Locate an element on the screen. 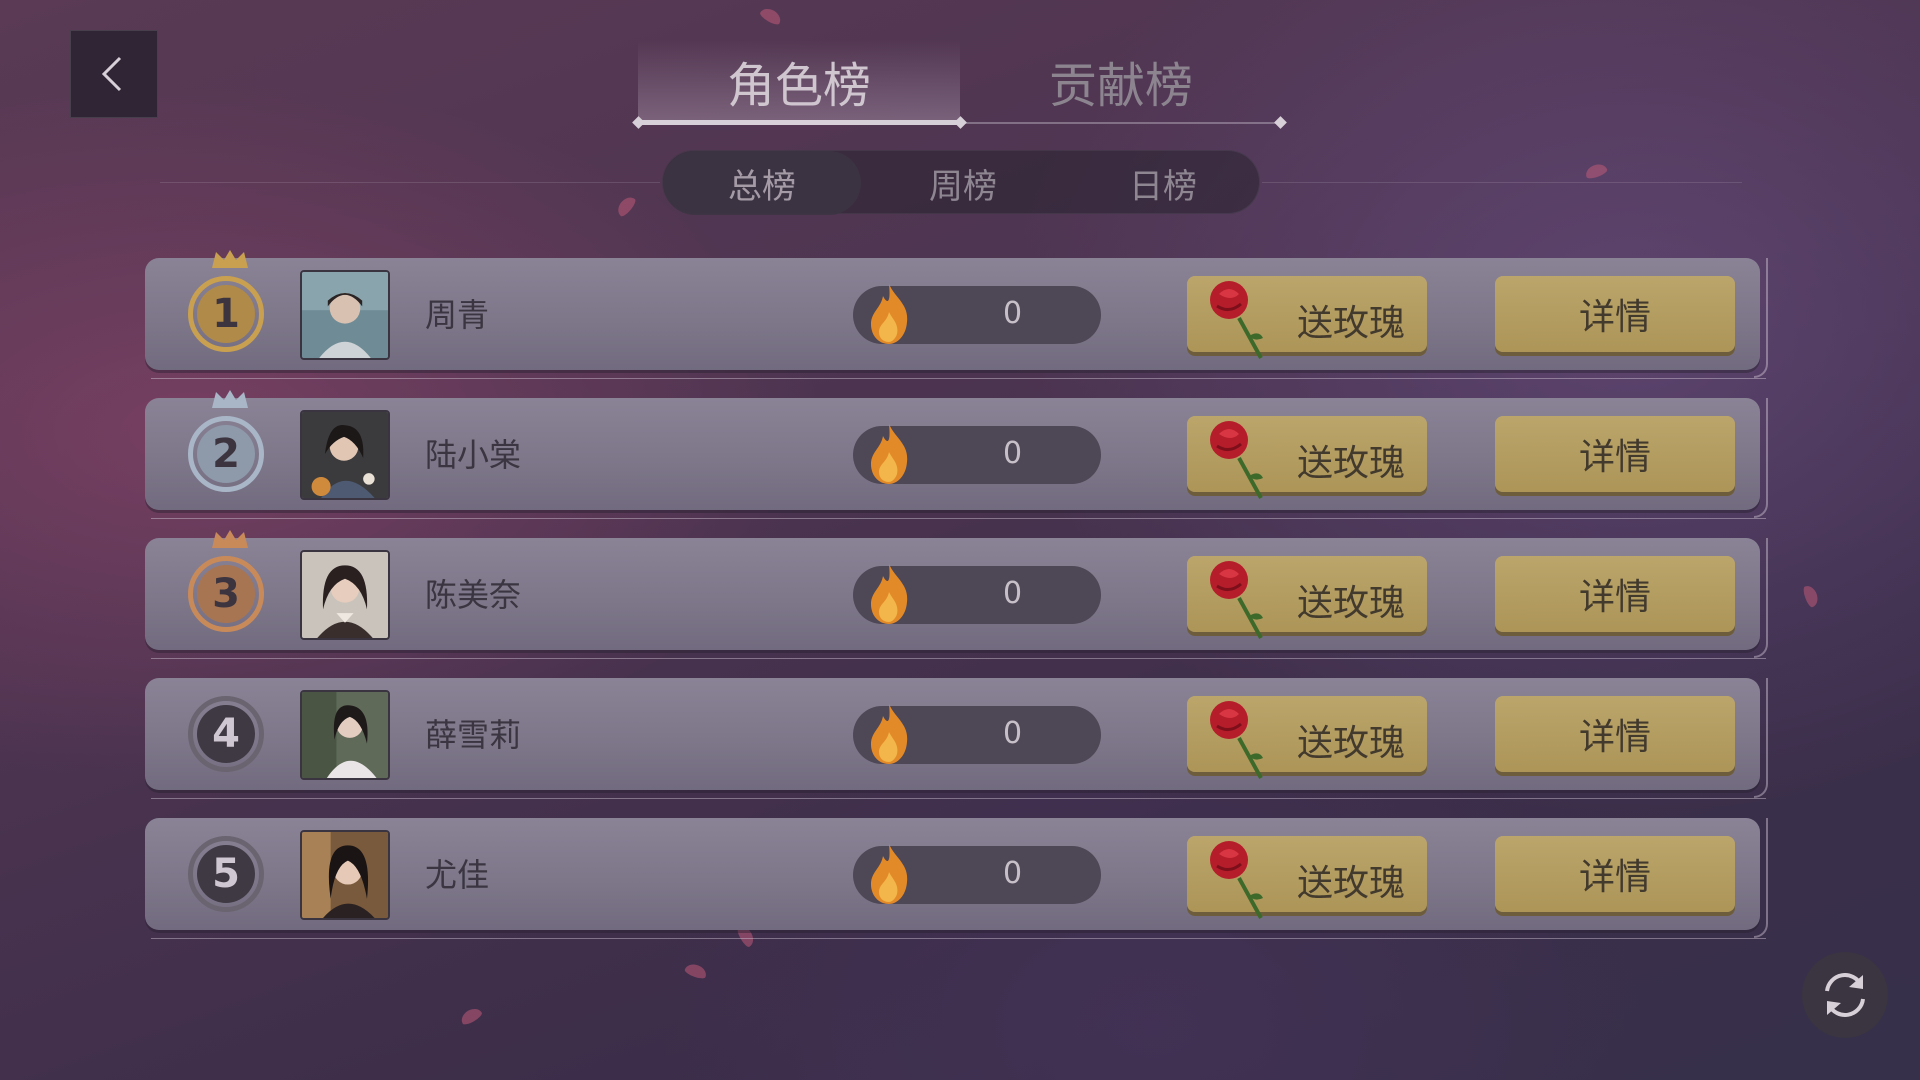  rank-number: 5 is located at coordinates (226, 874).